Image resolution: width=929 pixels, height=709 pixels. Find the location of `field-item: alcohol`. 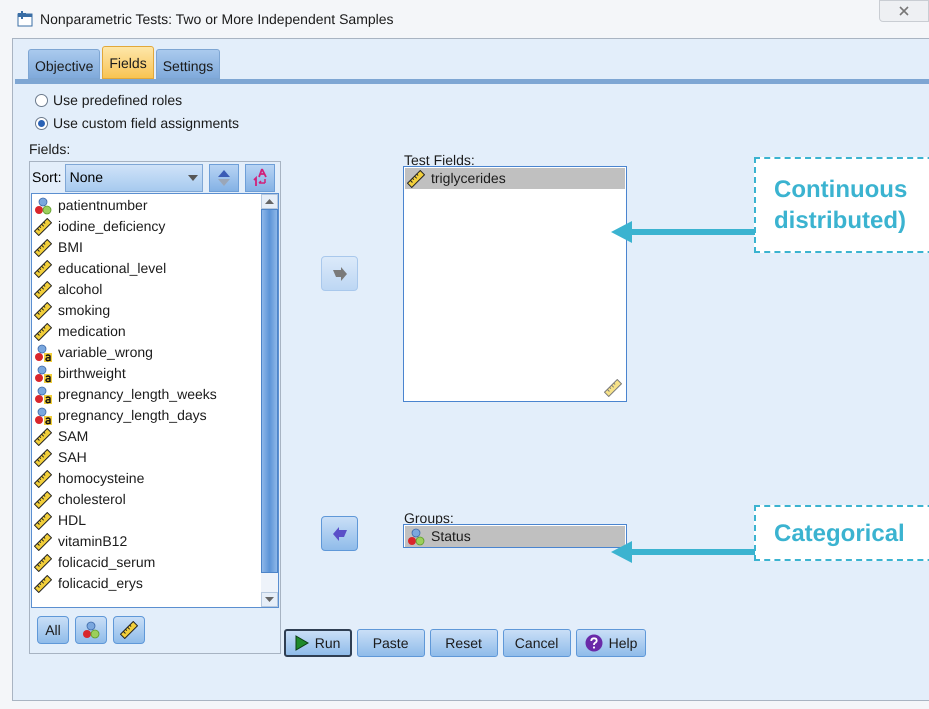

field-item: alcohol is located at coordinates (146, 289).